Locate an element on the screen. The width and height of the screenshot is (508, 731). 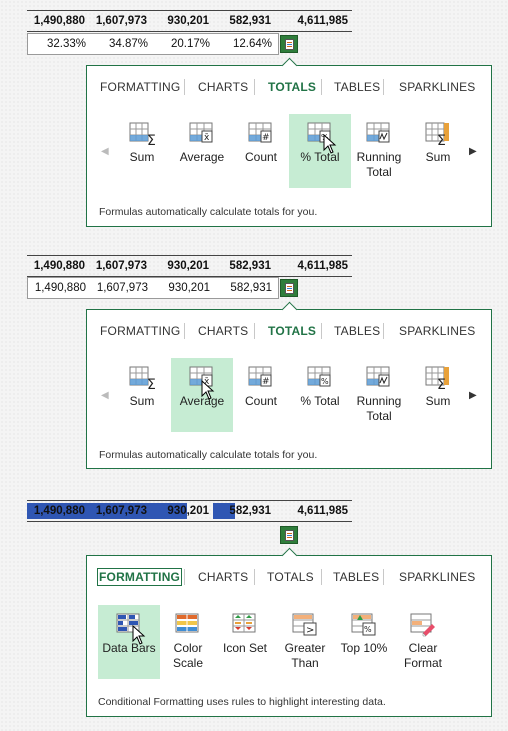
top-10-icon: % is located at coordinates (364, 624).